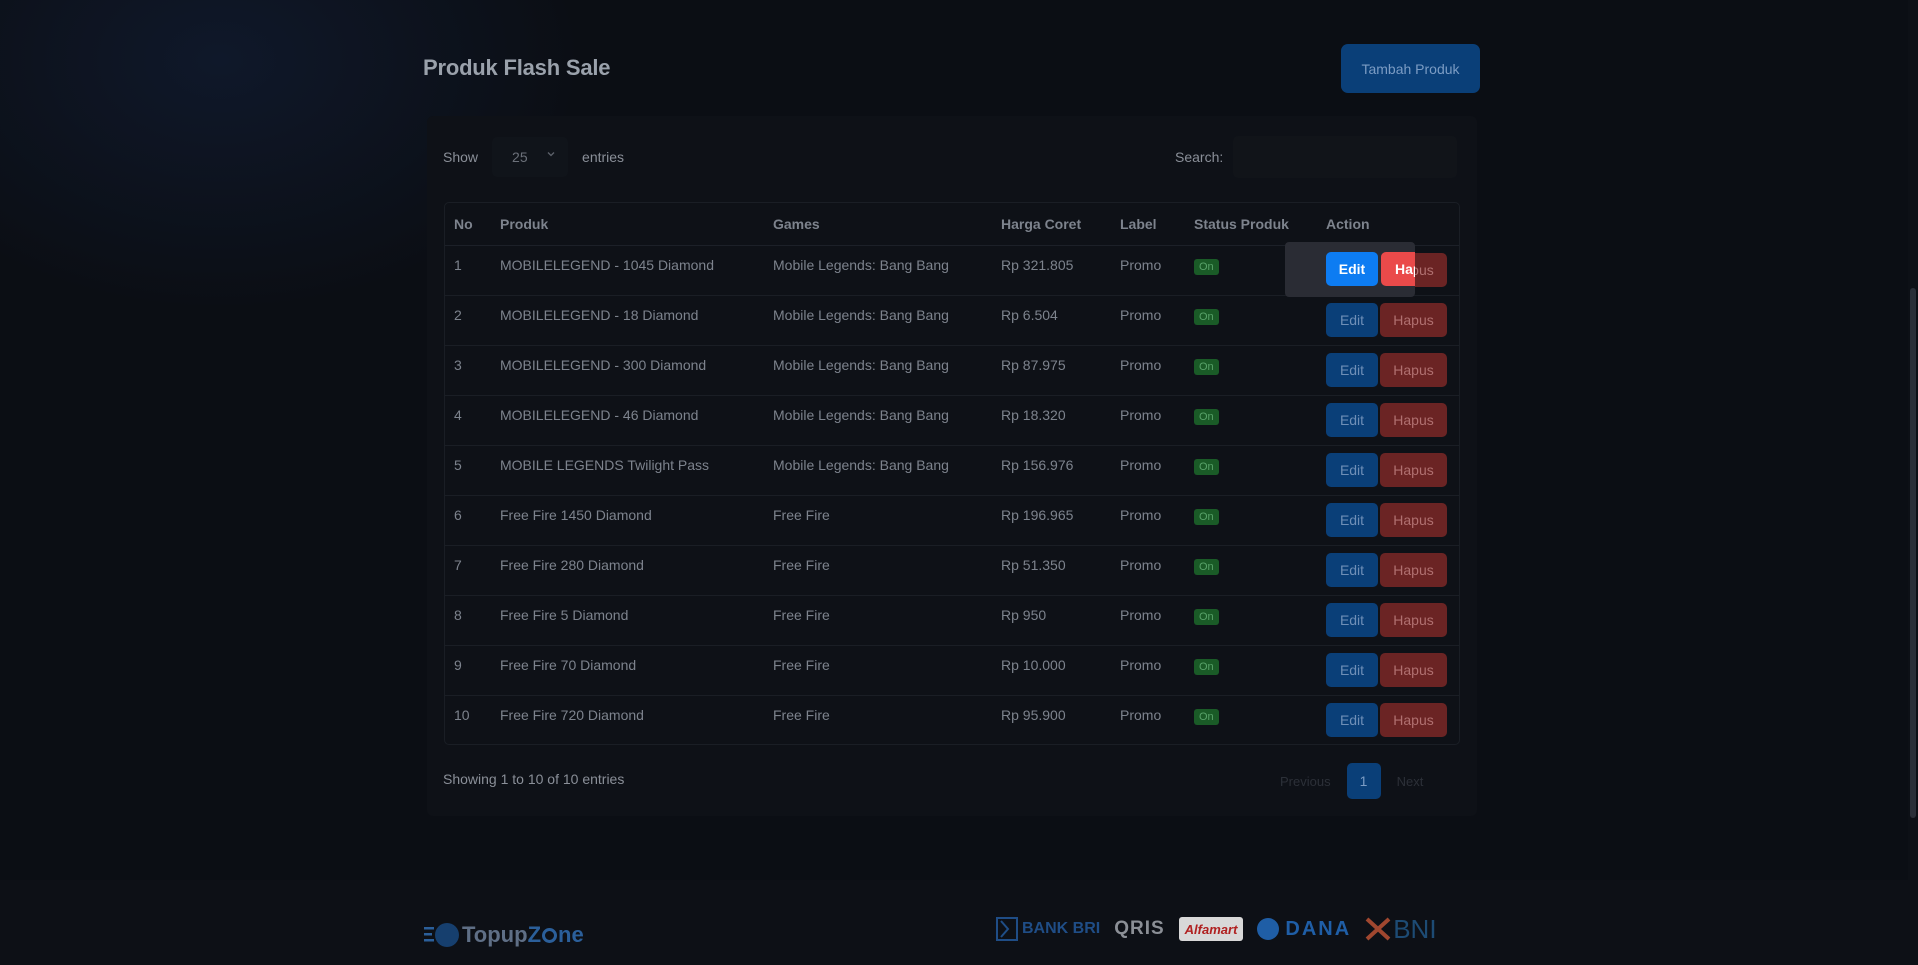 This screenshot has height=965, width=1918. What do you see at coordinates (461, 157) in the screenshot?
I see `show-label: Show` at bounding box center [461, 157].